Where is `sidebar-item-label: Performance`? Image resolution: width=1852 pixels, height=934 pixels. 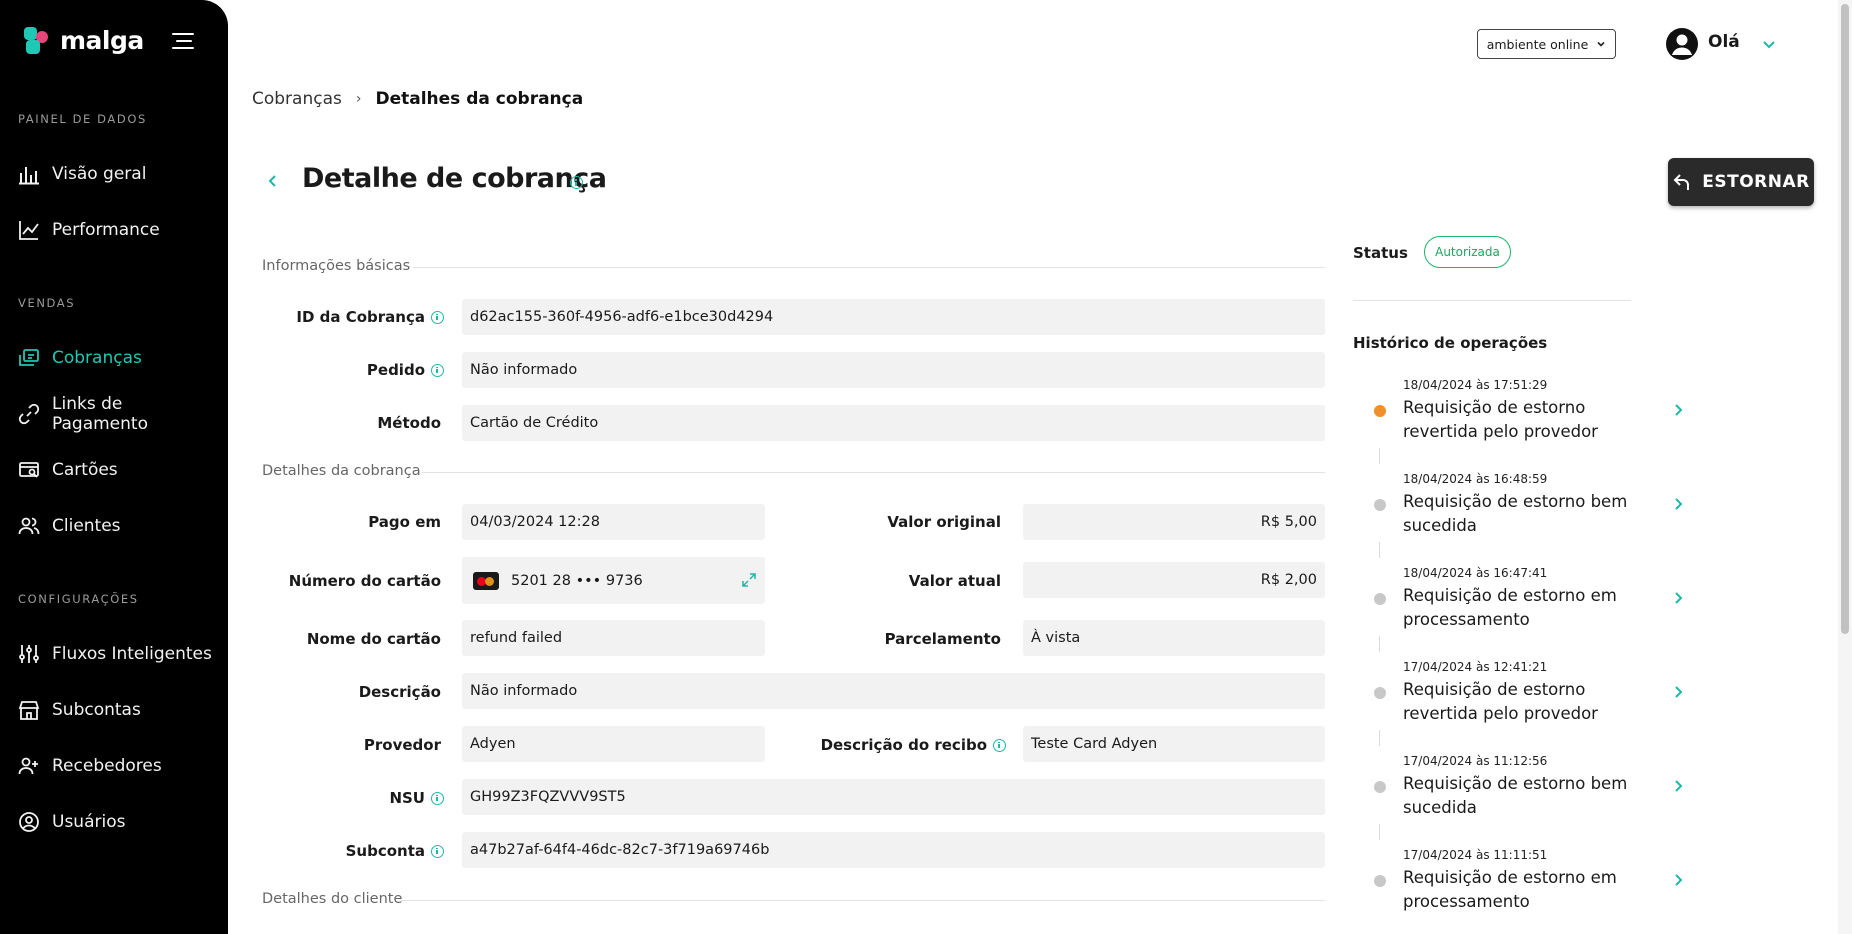 sidebar-item-label: Performance is located at coordinates (106, 230).